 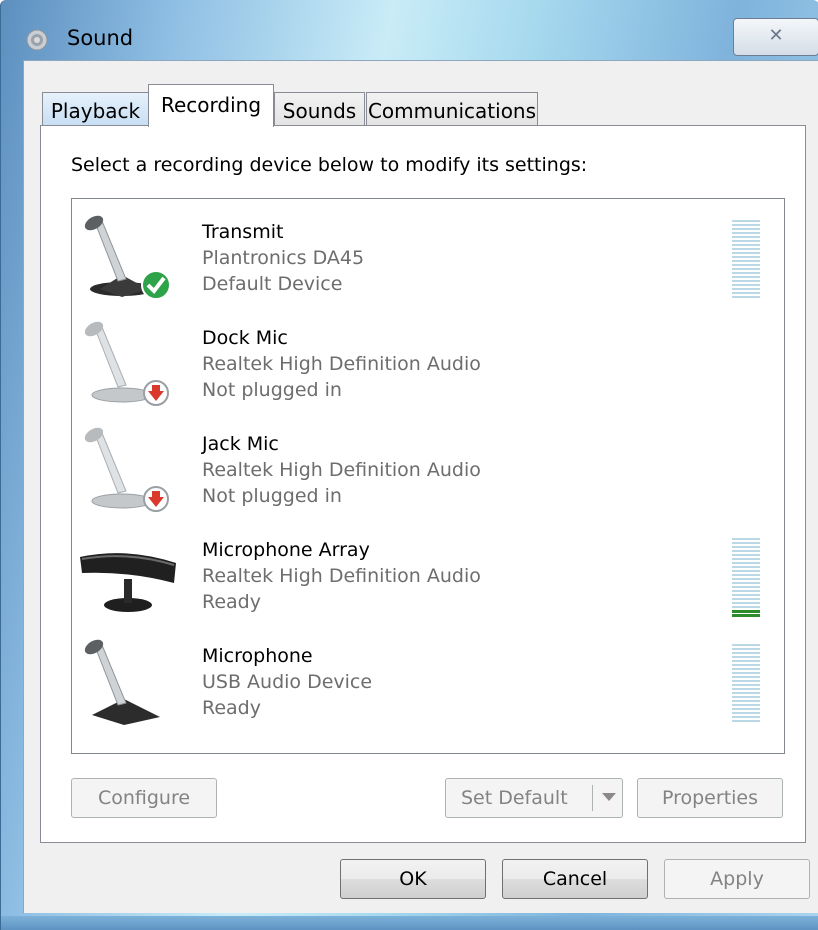 I want to click on device-name: Microphone Array, so click(x=286, y=550).